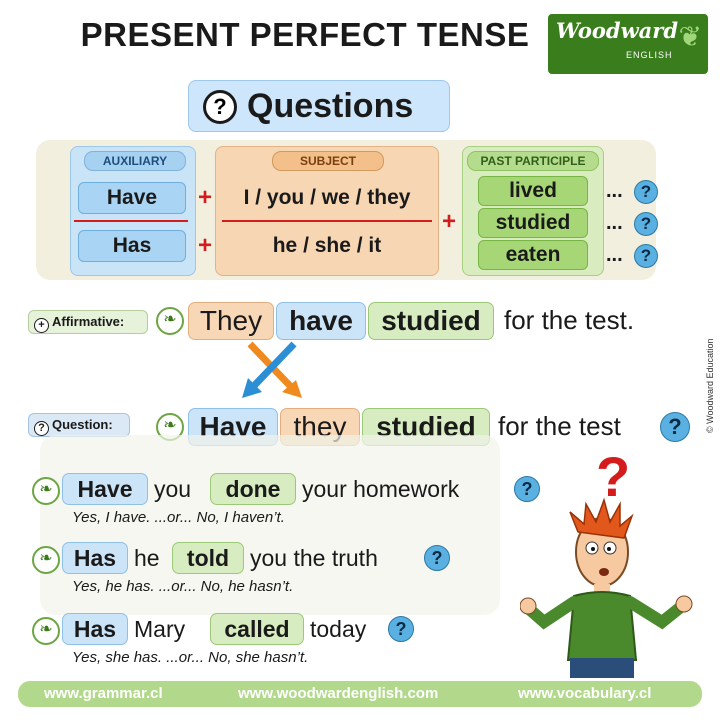 This screenshot has width=720, height=720. What do you see at coordinates (606, 562) in the screenshot?
I see `confused-man-illustration: ?` at bounding box center [606, 562].